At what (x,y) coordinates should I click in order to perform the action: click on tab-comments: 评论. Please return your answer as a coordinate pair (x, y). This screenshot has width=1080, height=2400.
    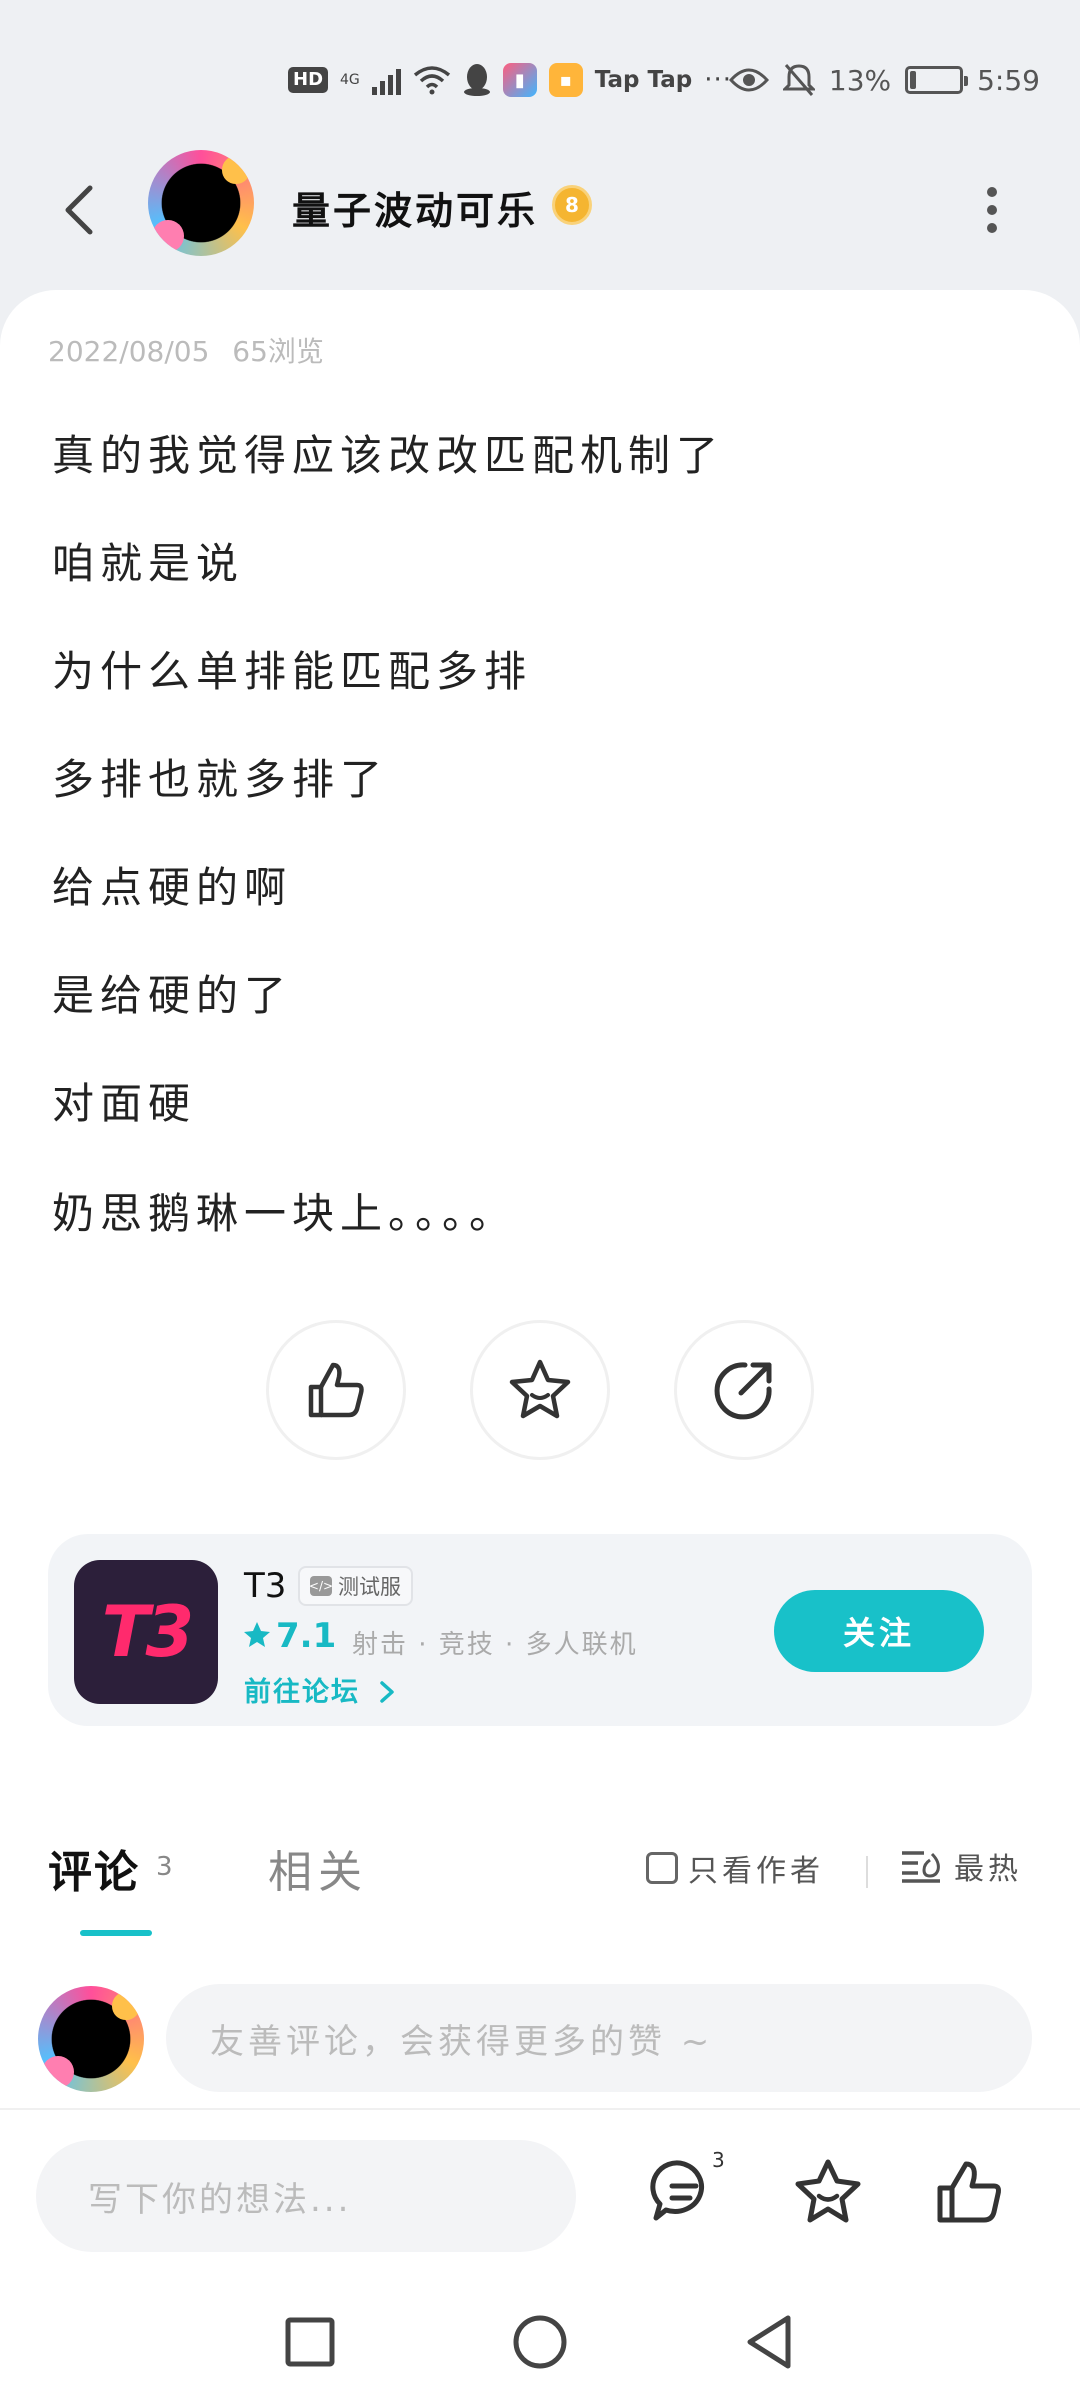
    Looking at the image, I should click on (94, 1868).